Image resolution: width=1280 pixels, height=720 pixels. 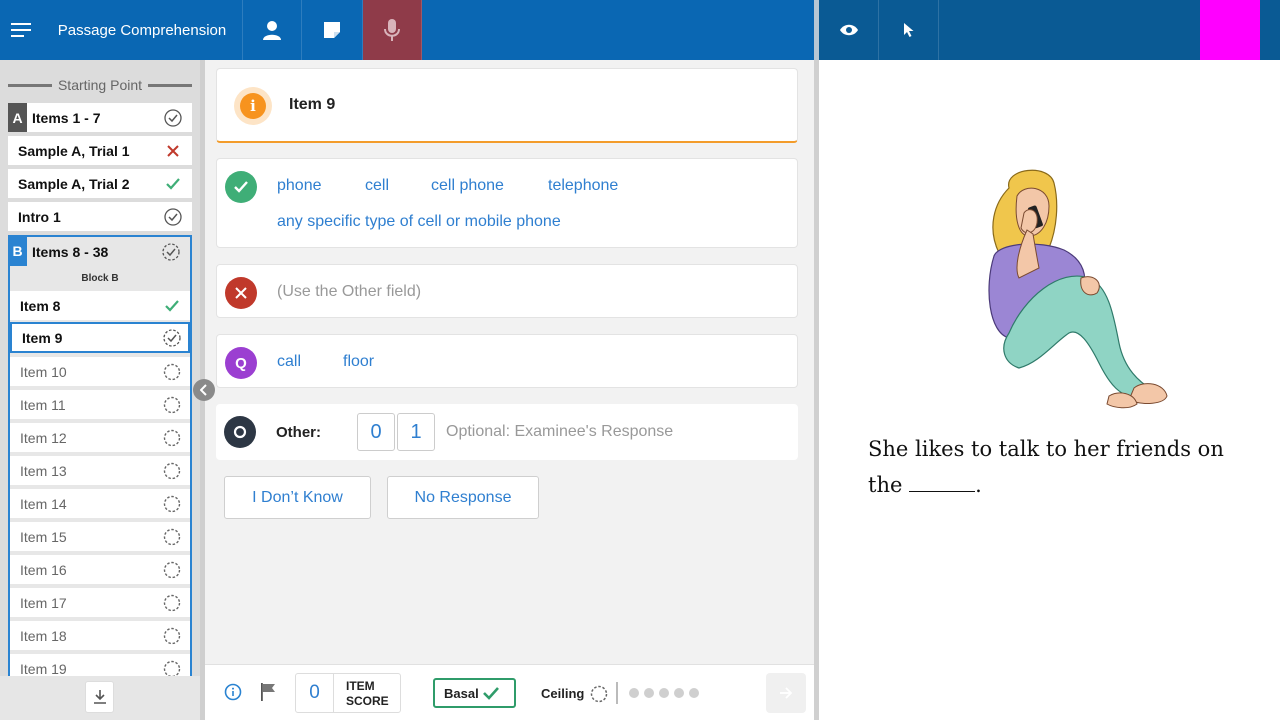 I want to click on examinee-button, so click(x=272, y=30).